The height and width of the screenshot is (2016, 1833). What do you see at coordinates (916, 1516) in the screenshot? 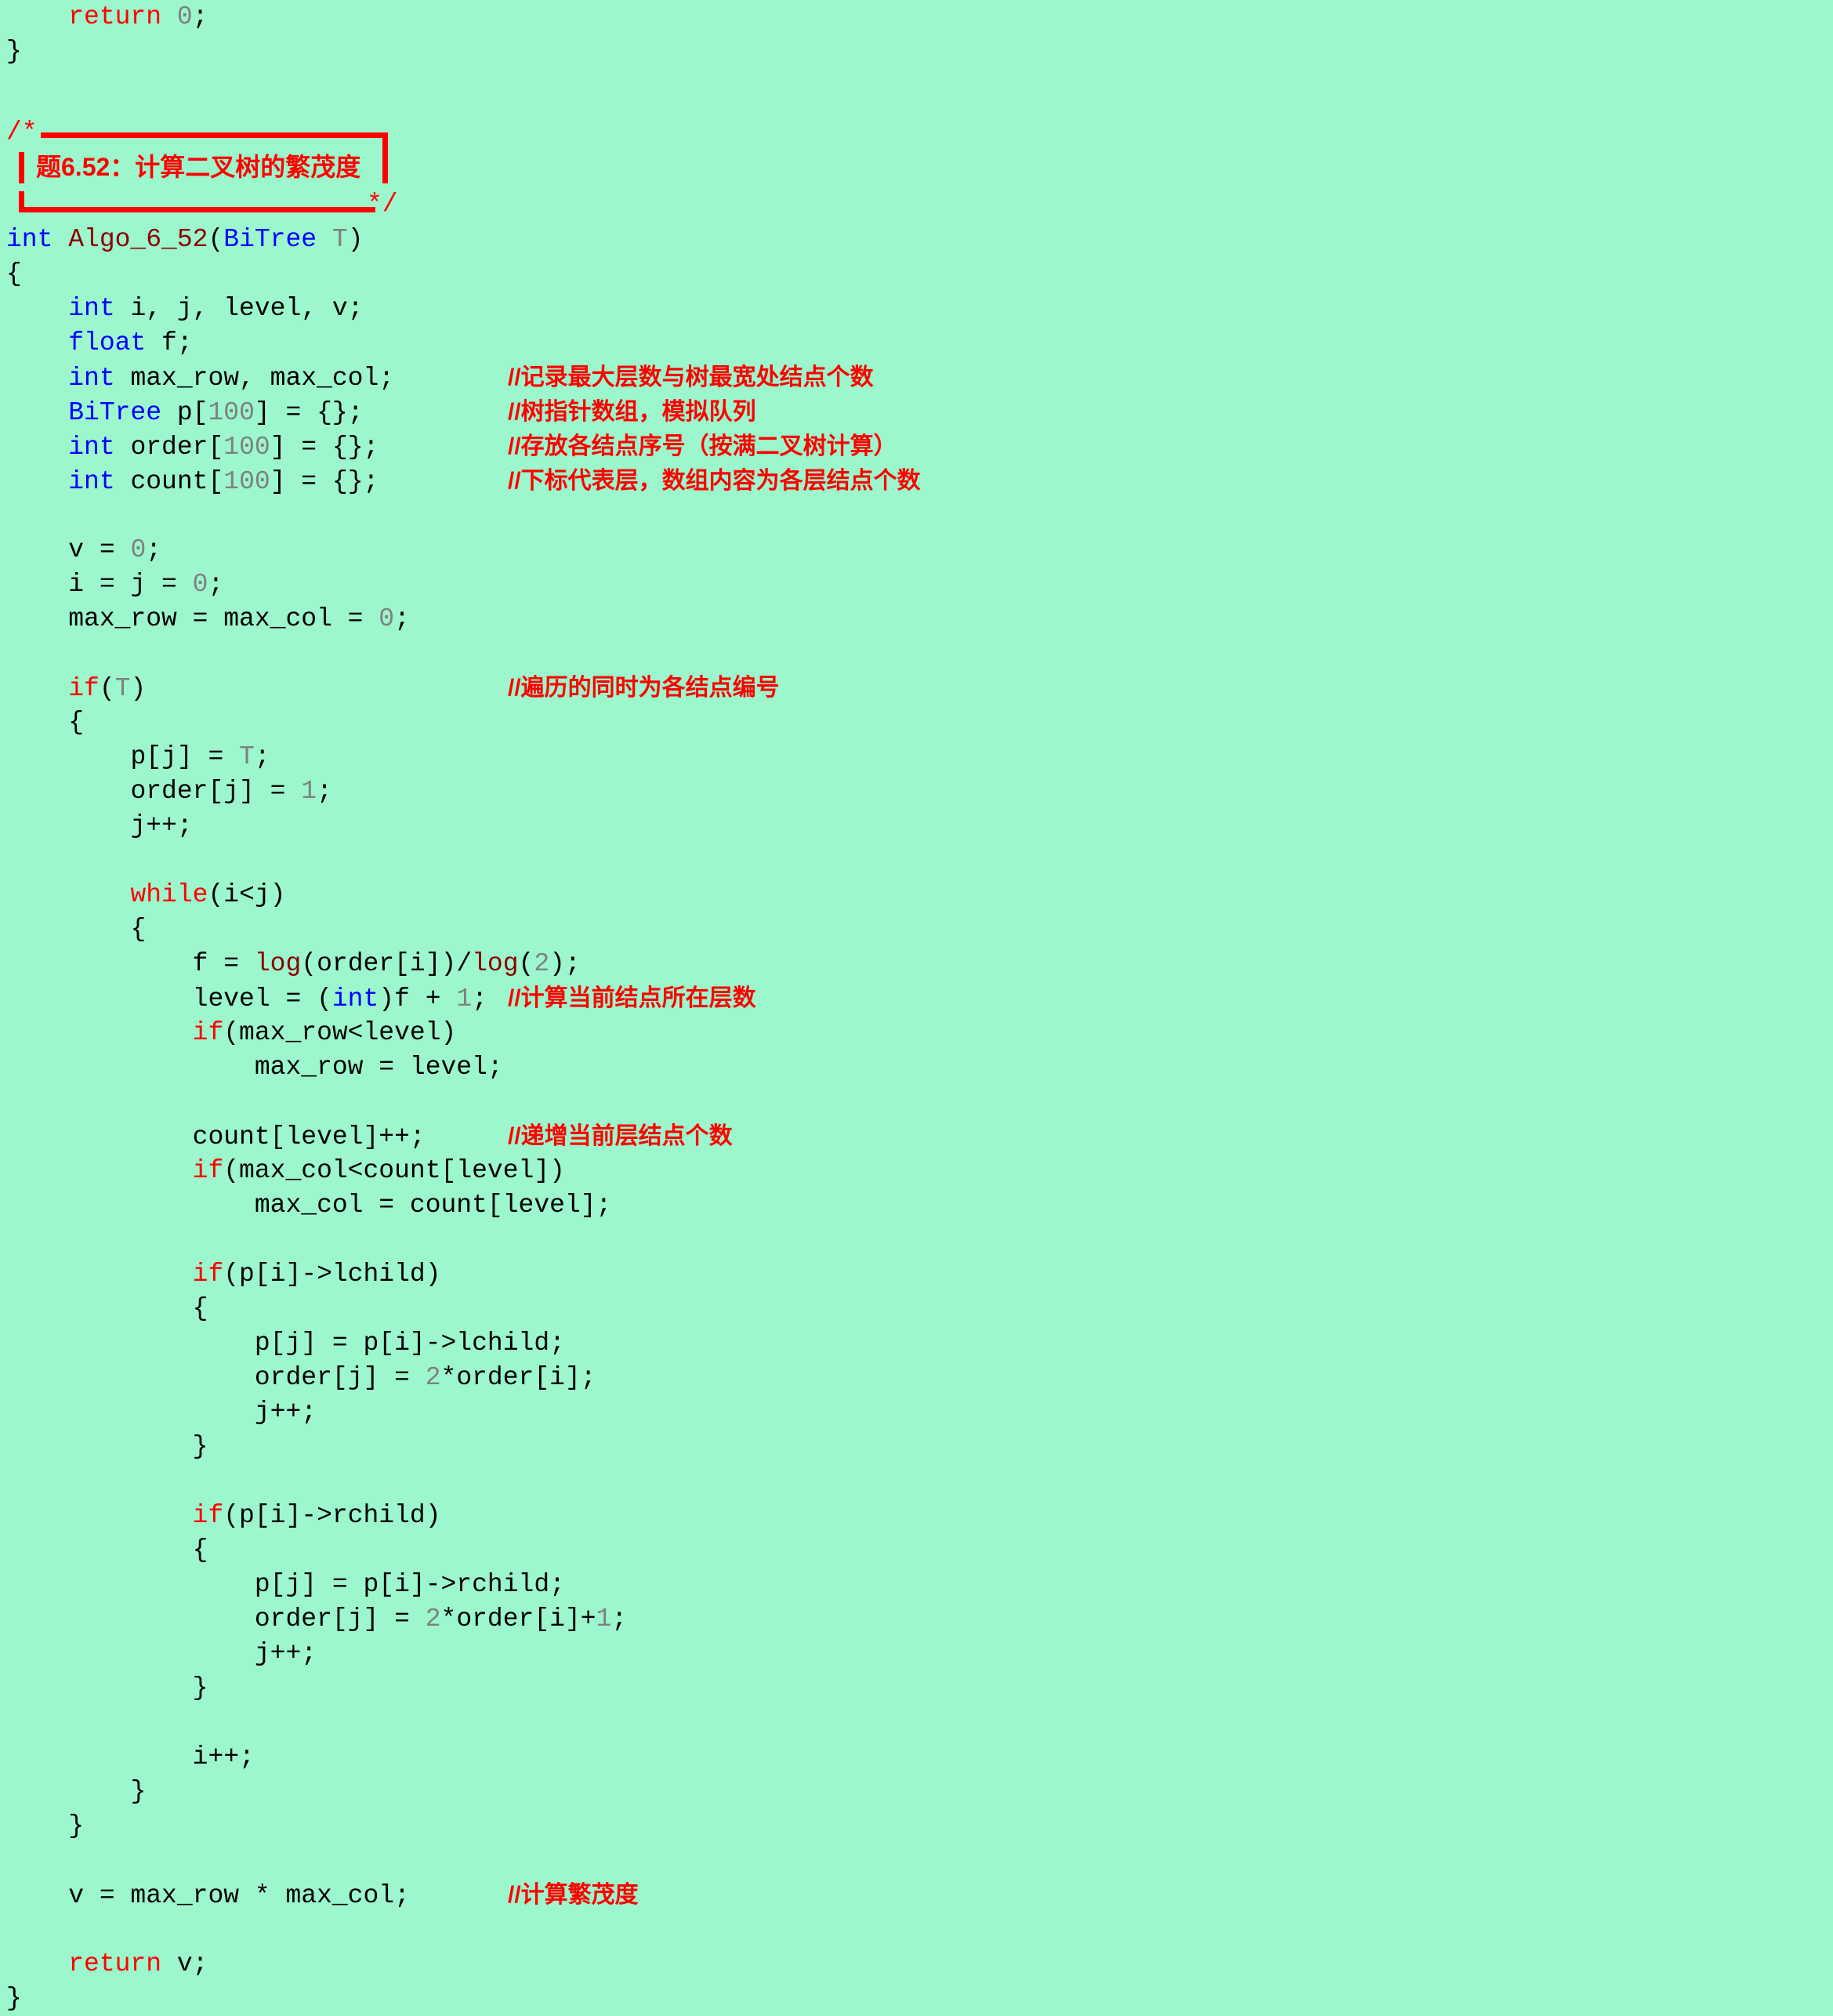
I see `code-line: if(p[i]->rchild)` at bounding box center [916, 1516].